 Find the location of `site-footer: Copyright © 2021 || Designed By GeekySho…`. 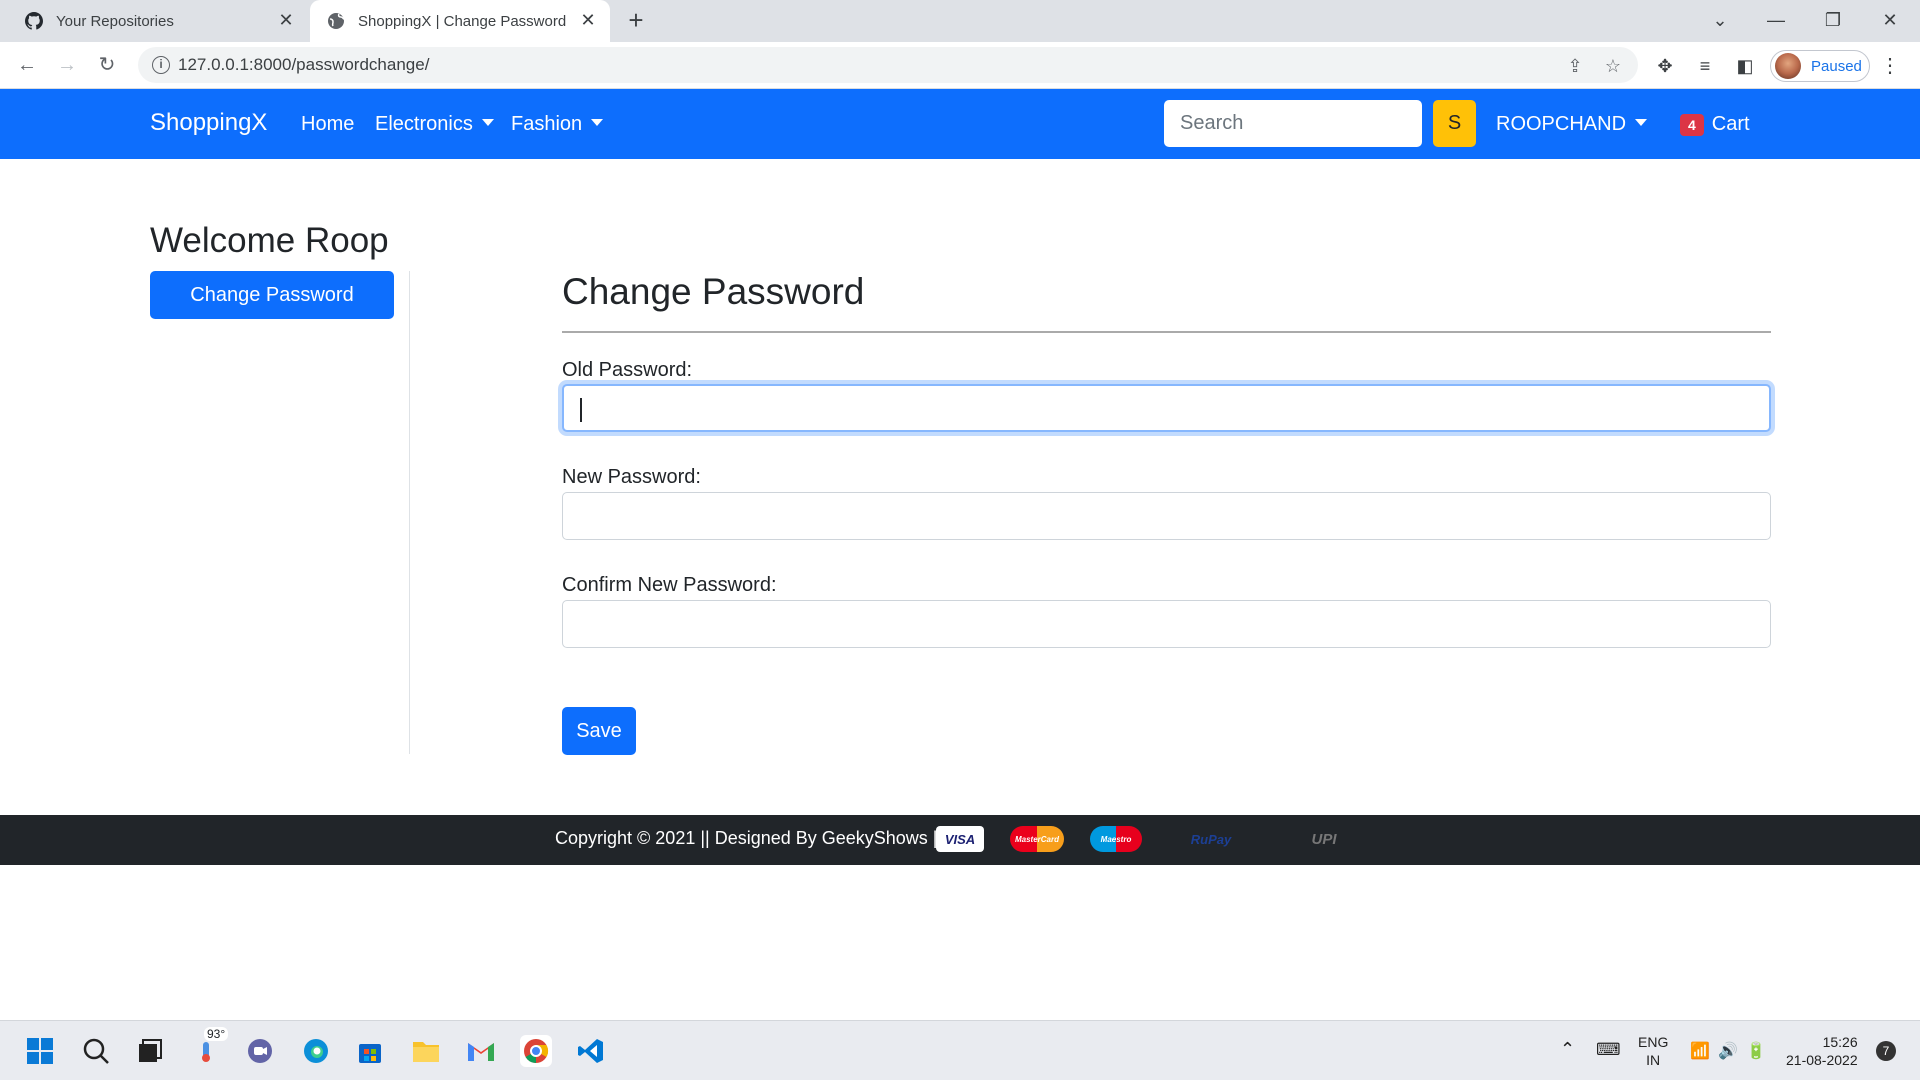

site-footer: Copyright © 2021 || Designed By GeekySho… is located at coordinates (960, 840).